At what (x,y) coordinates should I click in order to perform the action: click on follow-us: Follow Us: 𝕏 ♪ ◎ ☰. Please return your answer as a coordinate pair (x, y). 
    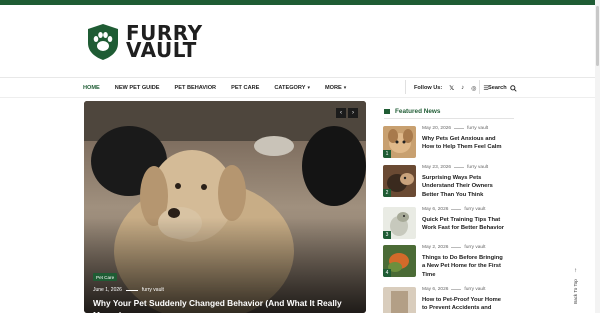
    Looking at the image, I should click on (451, 88).